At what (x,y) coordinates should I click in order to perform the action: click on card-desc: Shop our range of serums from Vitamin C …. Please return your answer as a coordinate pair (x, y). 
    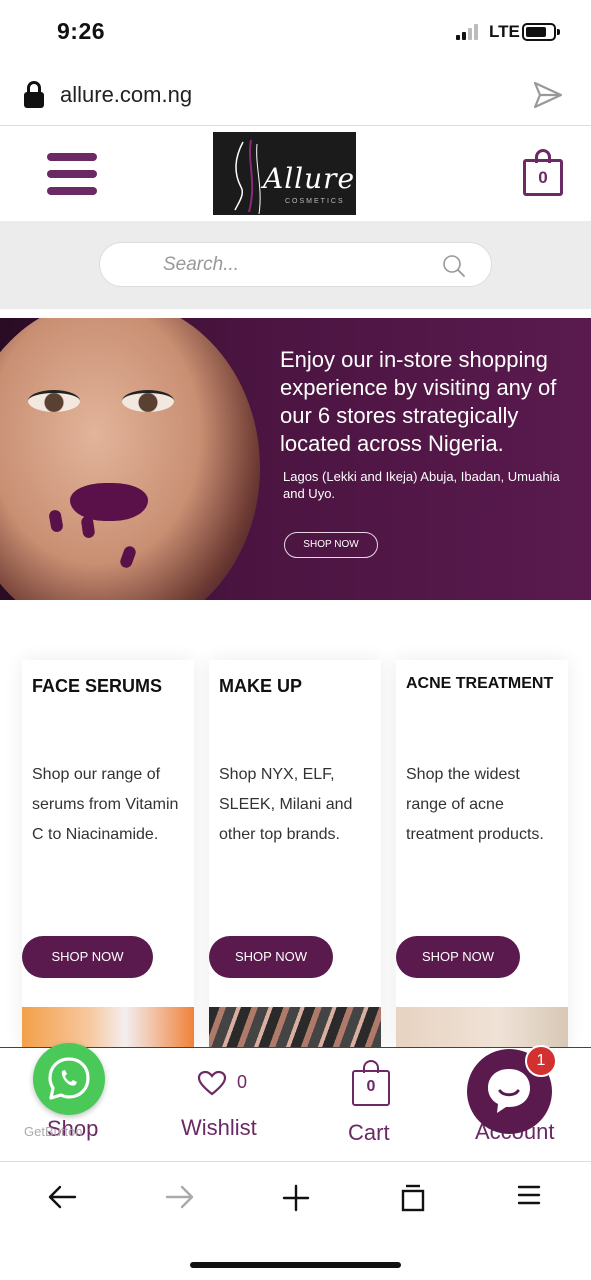
    Looking at the image, I should click on (105, 804).